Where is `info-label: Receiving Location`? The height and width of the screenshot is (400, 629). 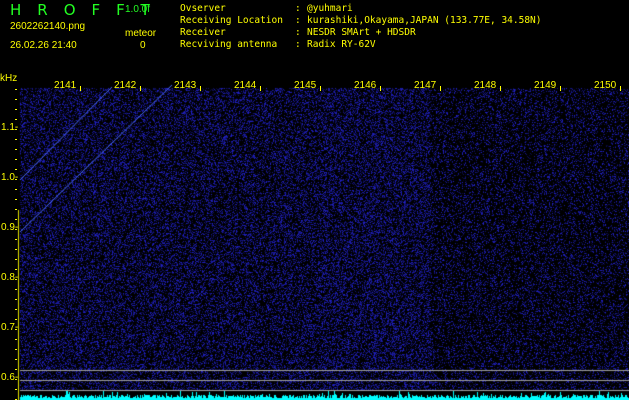
info-label: Receiving Location is located at coordinates (231, 20).